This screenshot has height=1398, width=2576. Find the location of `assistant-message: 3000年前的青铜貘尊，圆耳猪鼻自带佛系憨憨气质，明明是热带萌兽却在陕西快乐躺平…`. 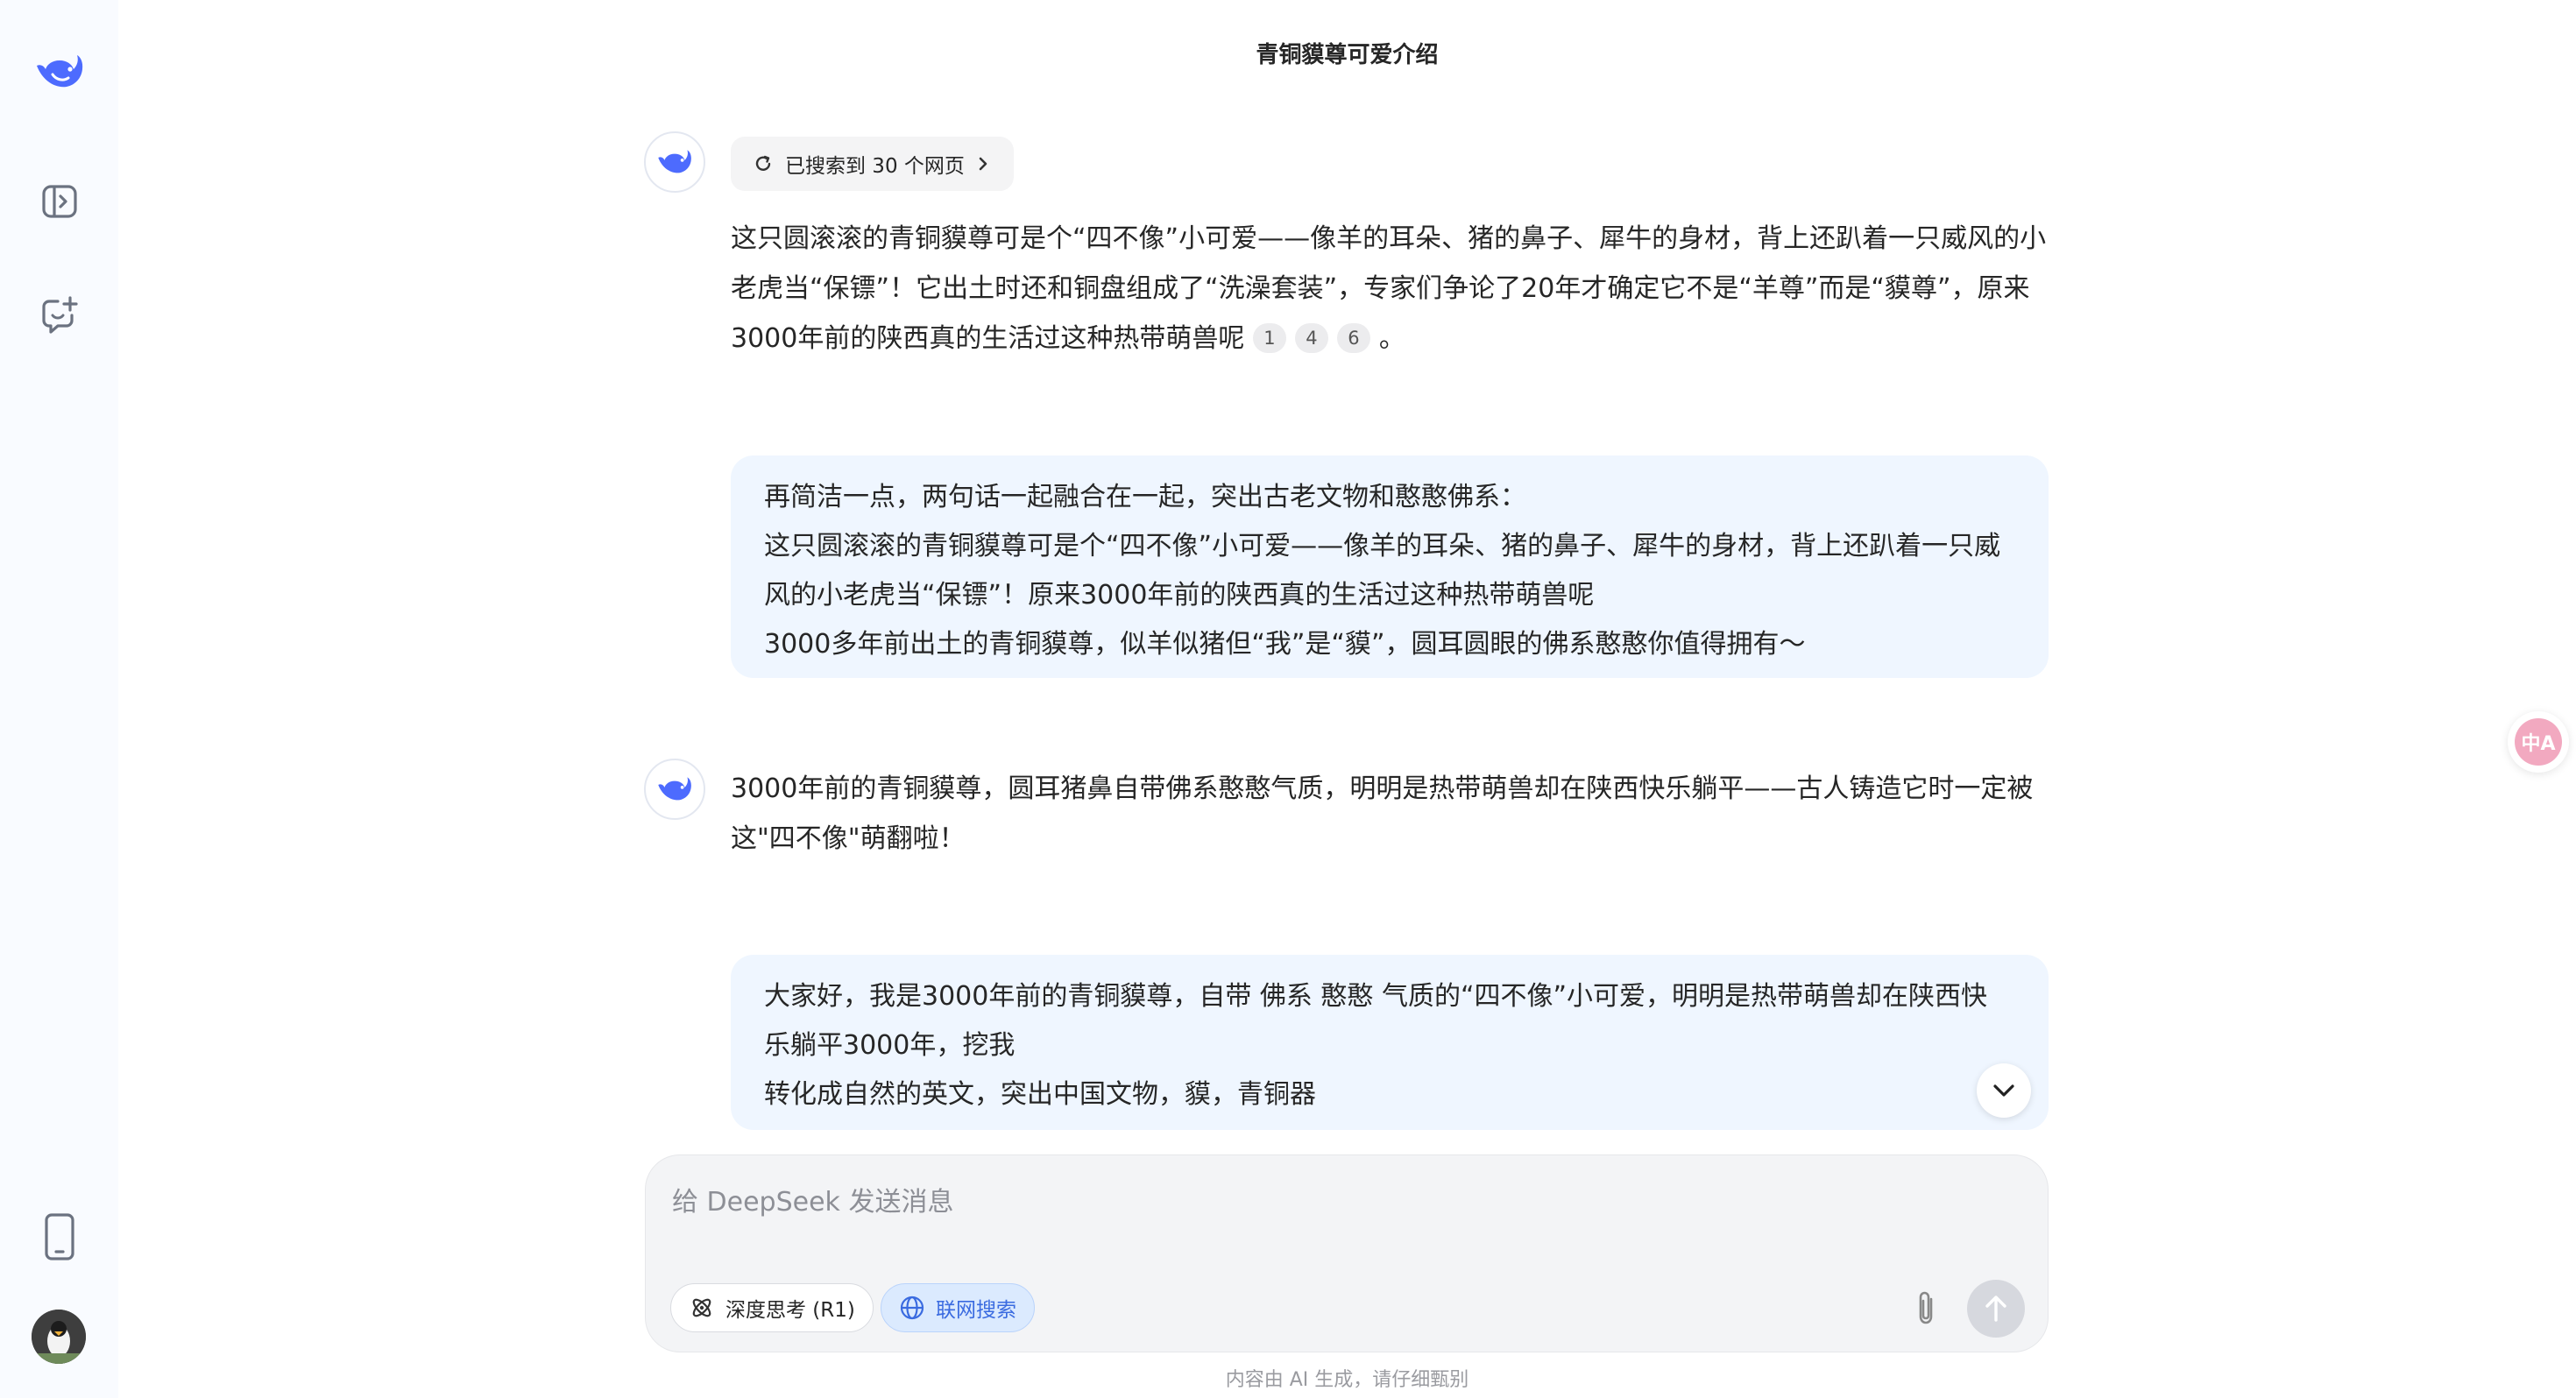

assistant-message: 3000年前的青铜貘尊，圆耳猪鼻自带佛系憨憨气质，明明是热带萌兽却在陕西快乐躺平… is located at coordinates (1390, 814).